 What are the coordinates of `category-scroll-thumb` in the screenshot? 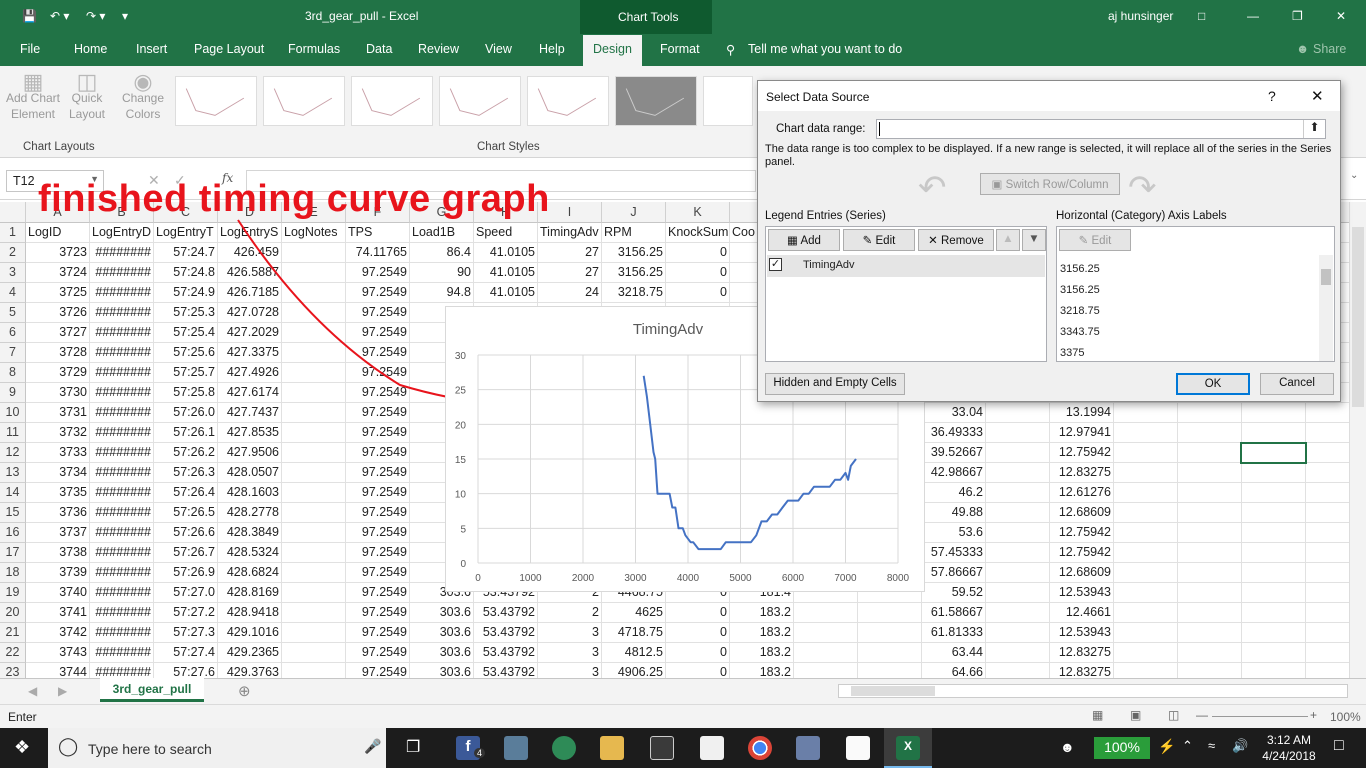 It's located at (1326, 277).